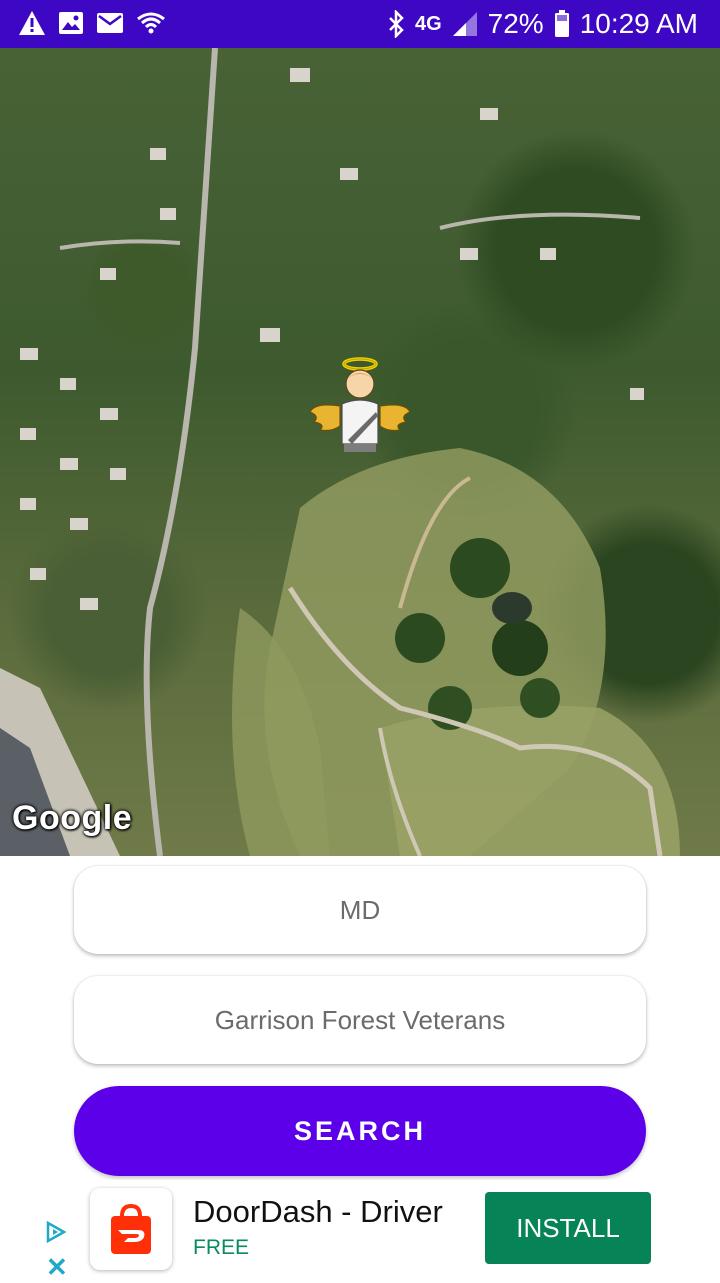 The image size is (720, 1283). What do you see at coordinates (638, 23) in the screenshot?
I see `clock: 10:29 AM` at bounding box center [638, 23].